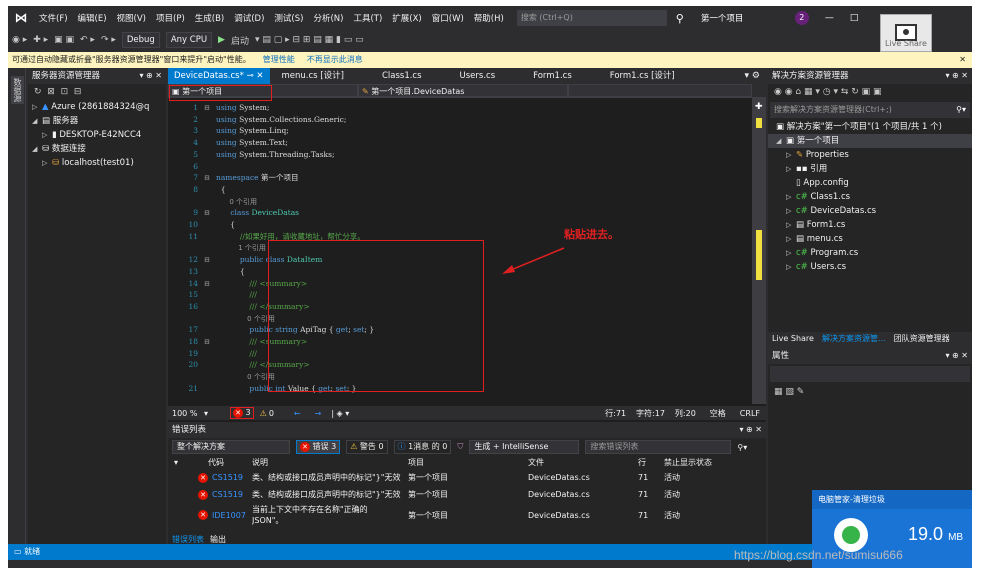 The image size is (981, 574). What do you see at coordinates (448, 190) in the screenshot?
I see `code-line: 8 {` at bounding box center [448, 190].